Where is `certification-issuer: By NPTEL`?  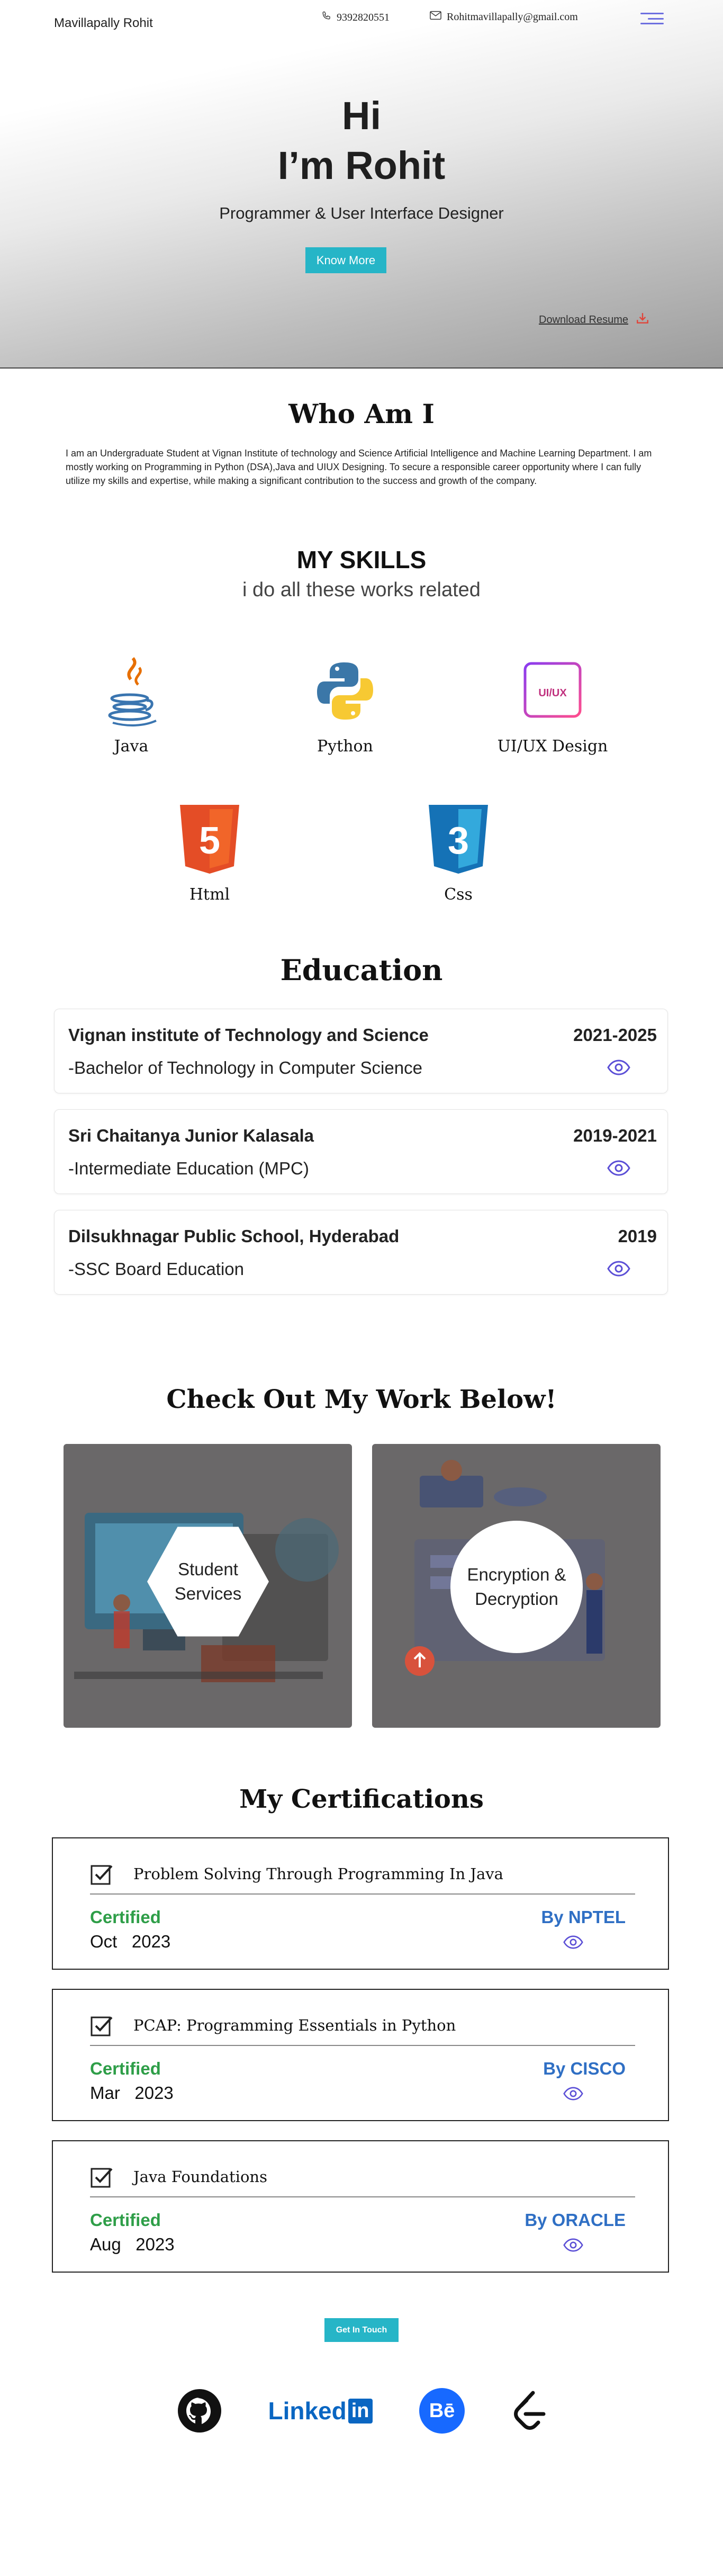 certification-issuer: By NPTEL is located at coordinates (583, 1917).